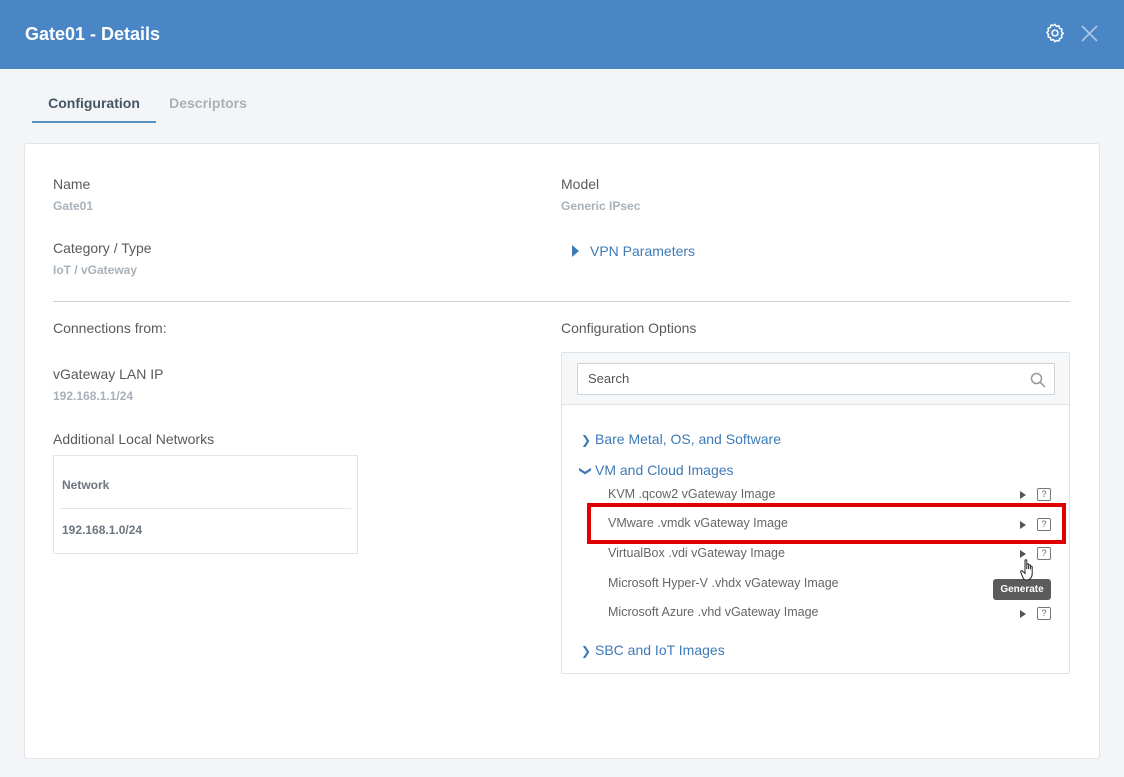 The image size is (1124, 777). I want to click on name-value: Gate01, so click(73, 206).